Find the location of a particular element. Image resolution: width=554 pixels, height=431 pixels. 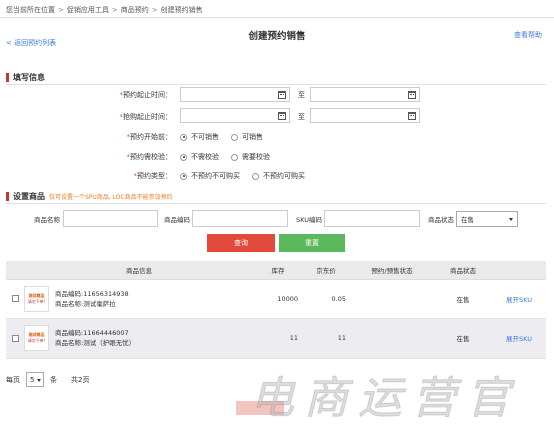

section-hint: 仅可设置一个SPU商品, LOC商品不能参加预约 is located at coordinates (111, 197).